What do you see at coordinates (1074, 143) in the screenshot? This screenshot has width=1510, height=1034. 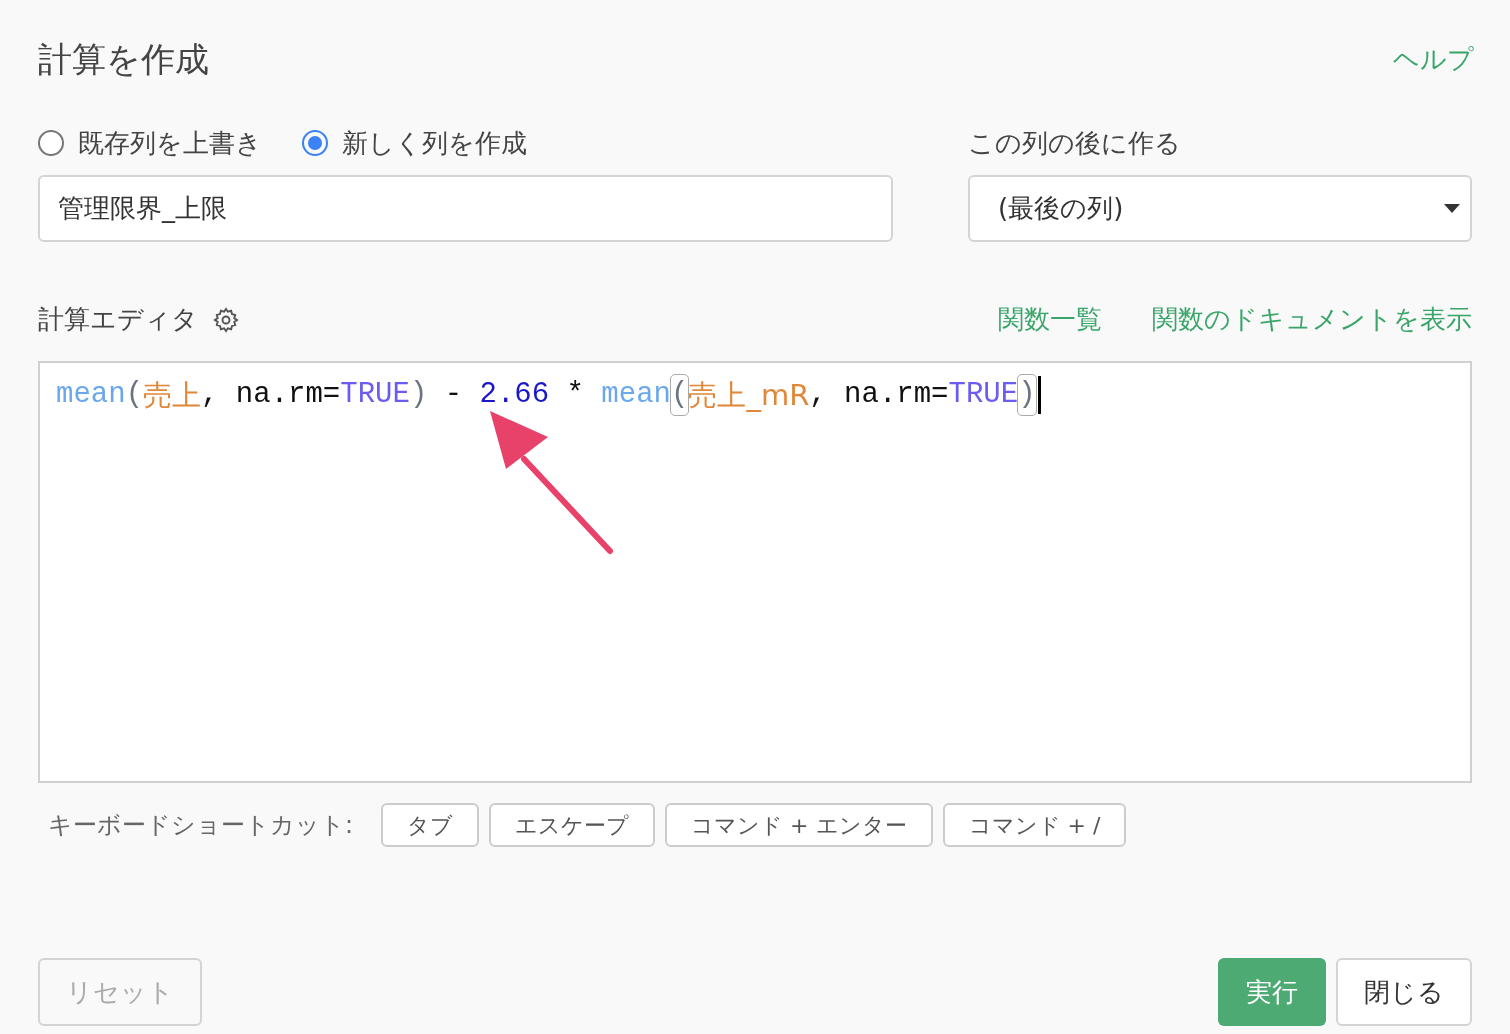 I see `position-label: この列の後に作る` at bounding box center [1074, 143].